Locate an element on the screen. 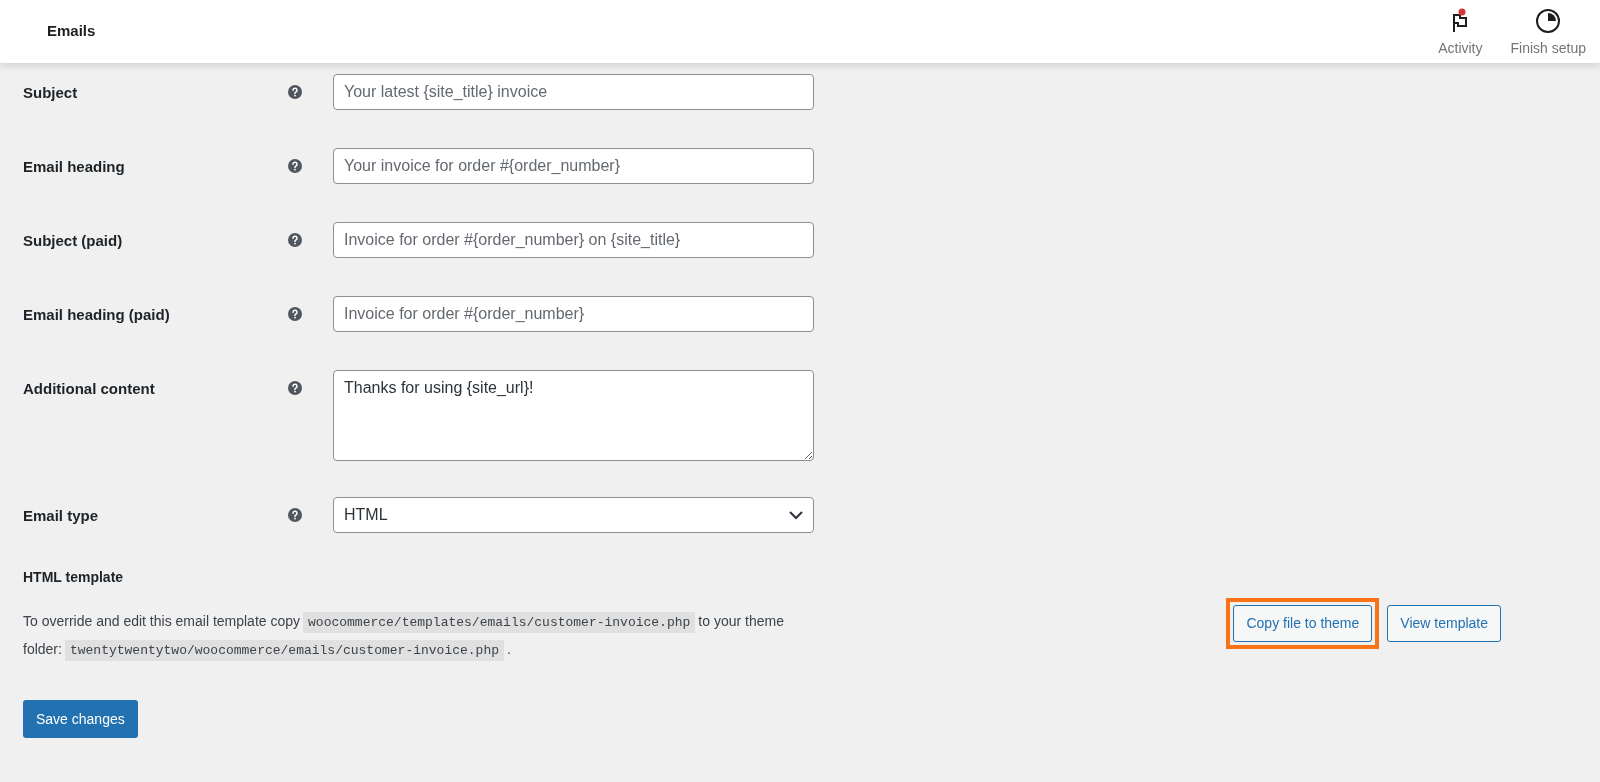  field-label: Additional content is located at coordinates (89, 389).